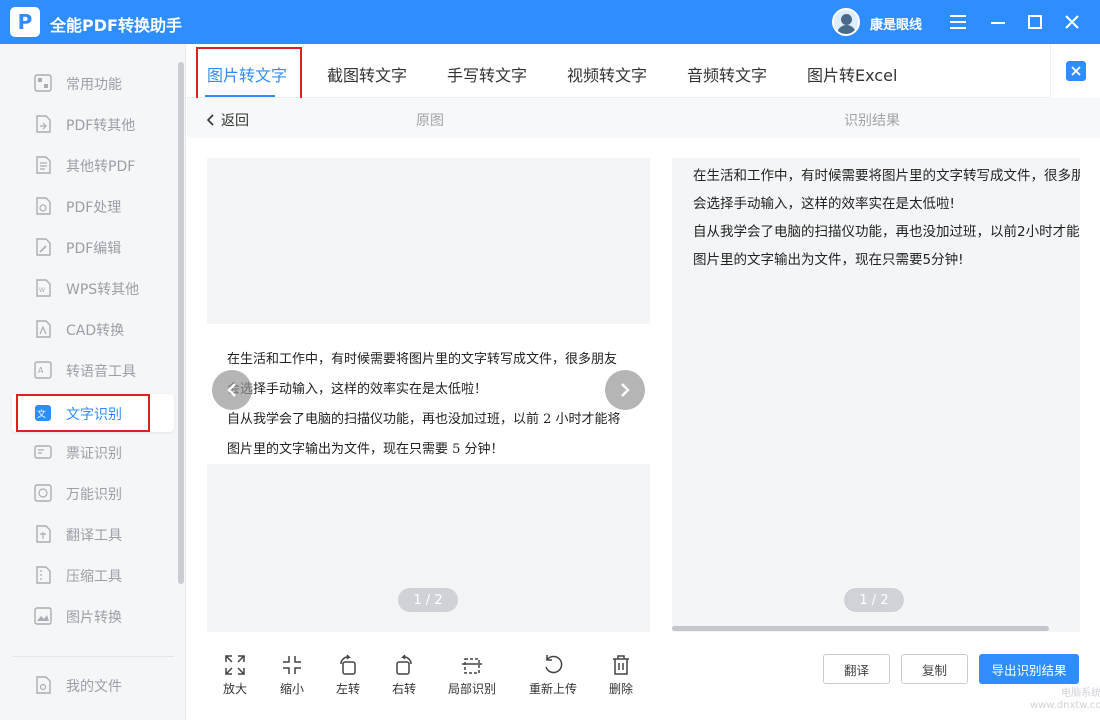 This screenshot has width=1100, height=720. Describe the element at coordinates (93, 124) in the screenshot. I see `sidebar-item-pdf-to-other: PDF转其他` at that location.